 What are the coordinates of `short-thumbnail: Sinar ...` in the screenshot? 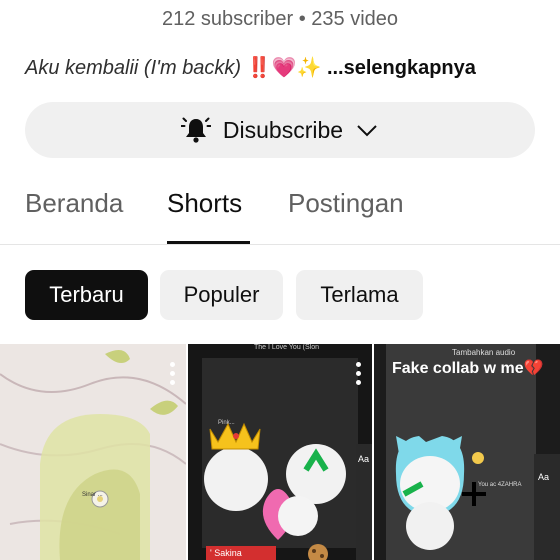 It's located at (93, 452).